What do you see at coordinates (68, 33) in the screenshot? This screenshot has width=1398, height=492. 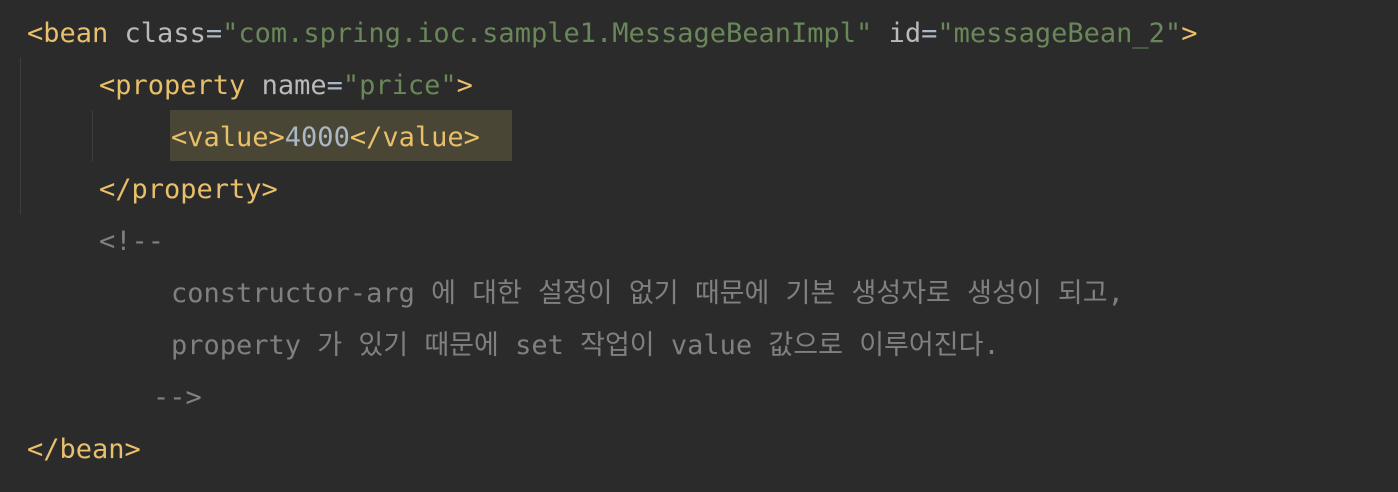 I see `bean-open-tag: <bean` at bounding box center [68, 33].